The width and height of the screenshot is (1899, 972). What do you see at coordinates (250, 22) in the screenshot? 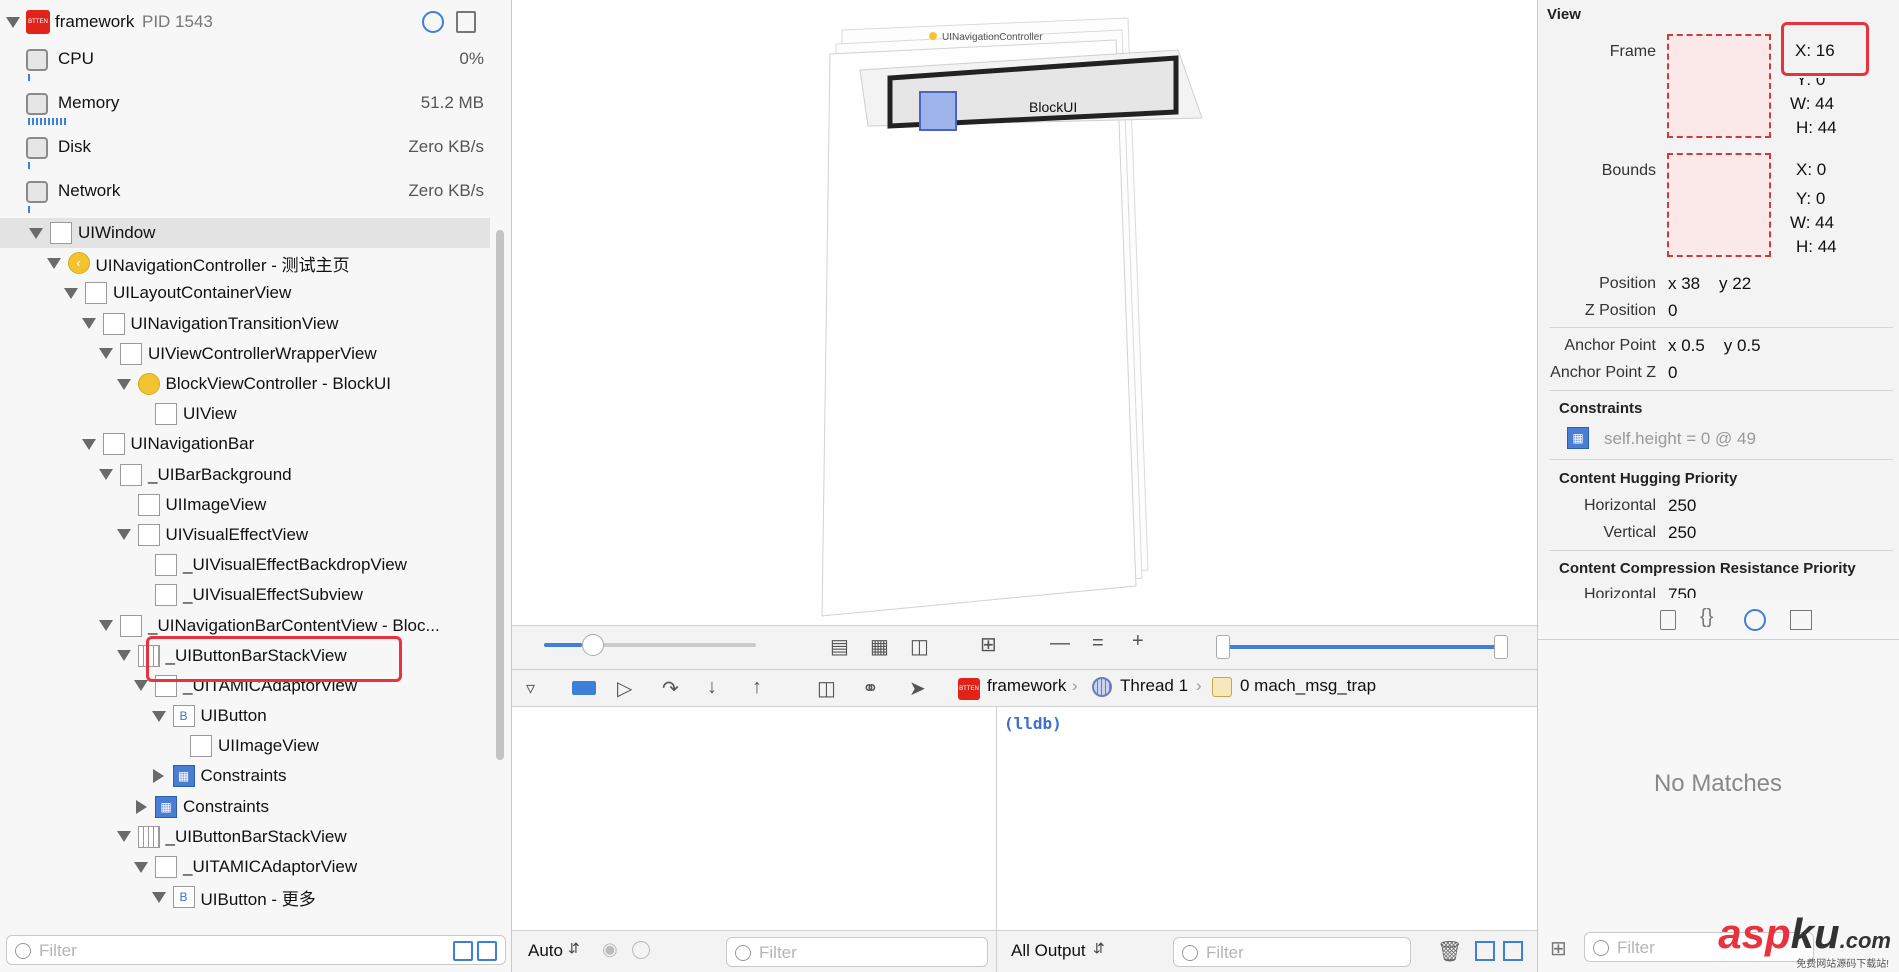
I see `process-header: BTTEN framework PID 1543` at bounding box center [250, 22].